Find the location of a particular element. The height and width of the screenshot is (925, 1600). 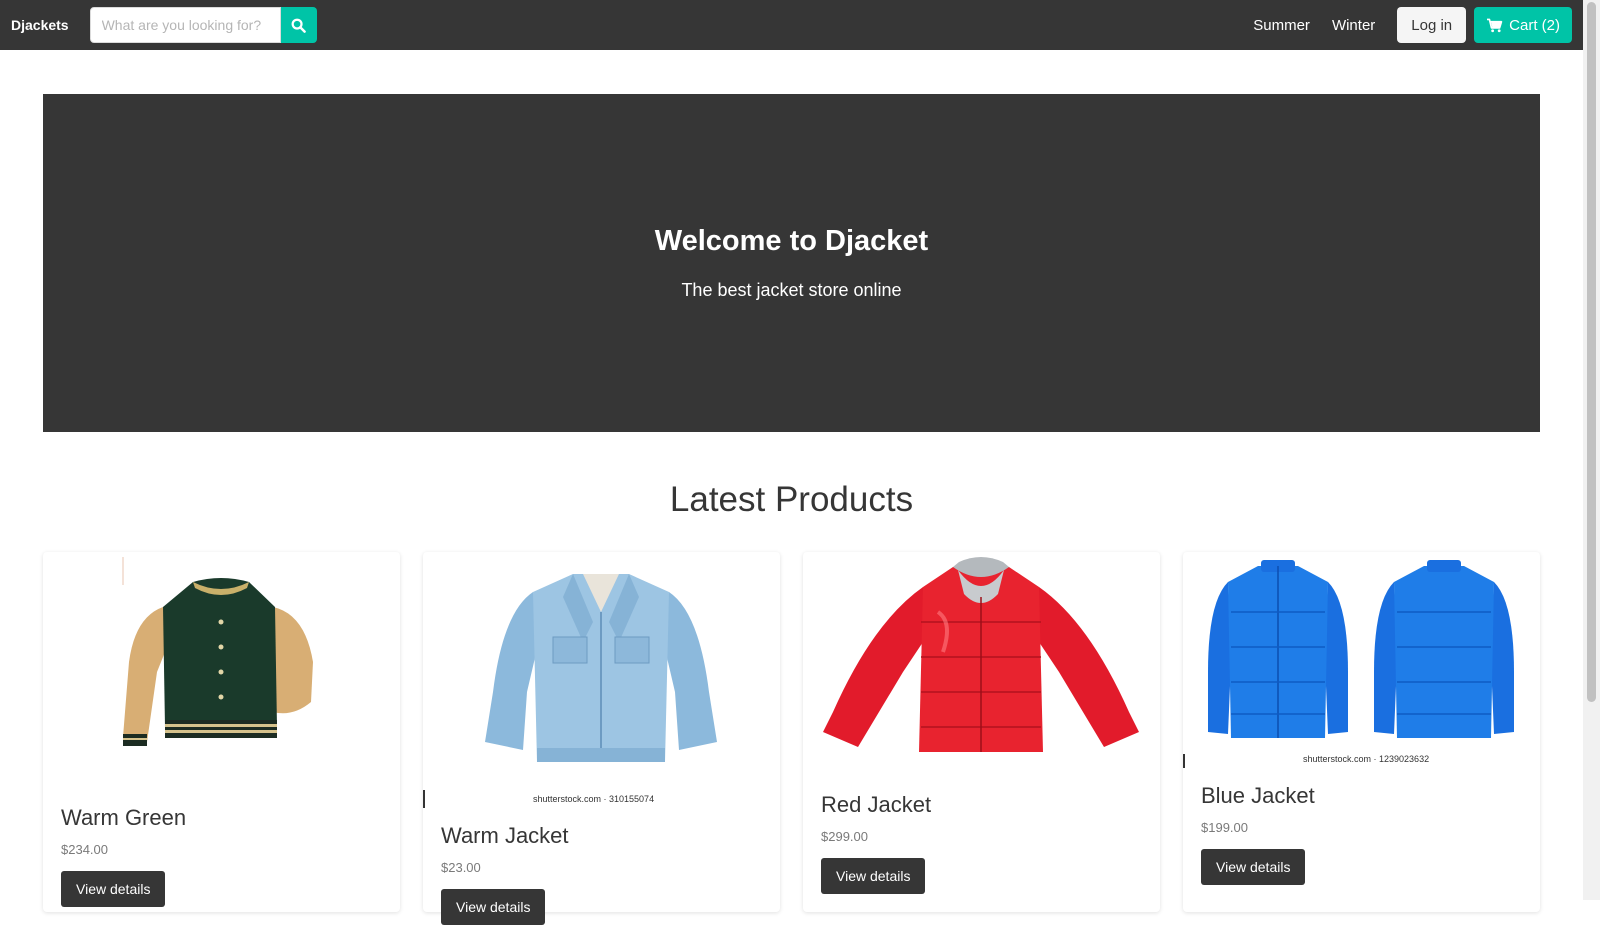

hero-title: Welcome to Djacket is located at coordinates (791, 241).